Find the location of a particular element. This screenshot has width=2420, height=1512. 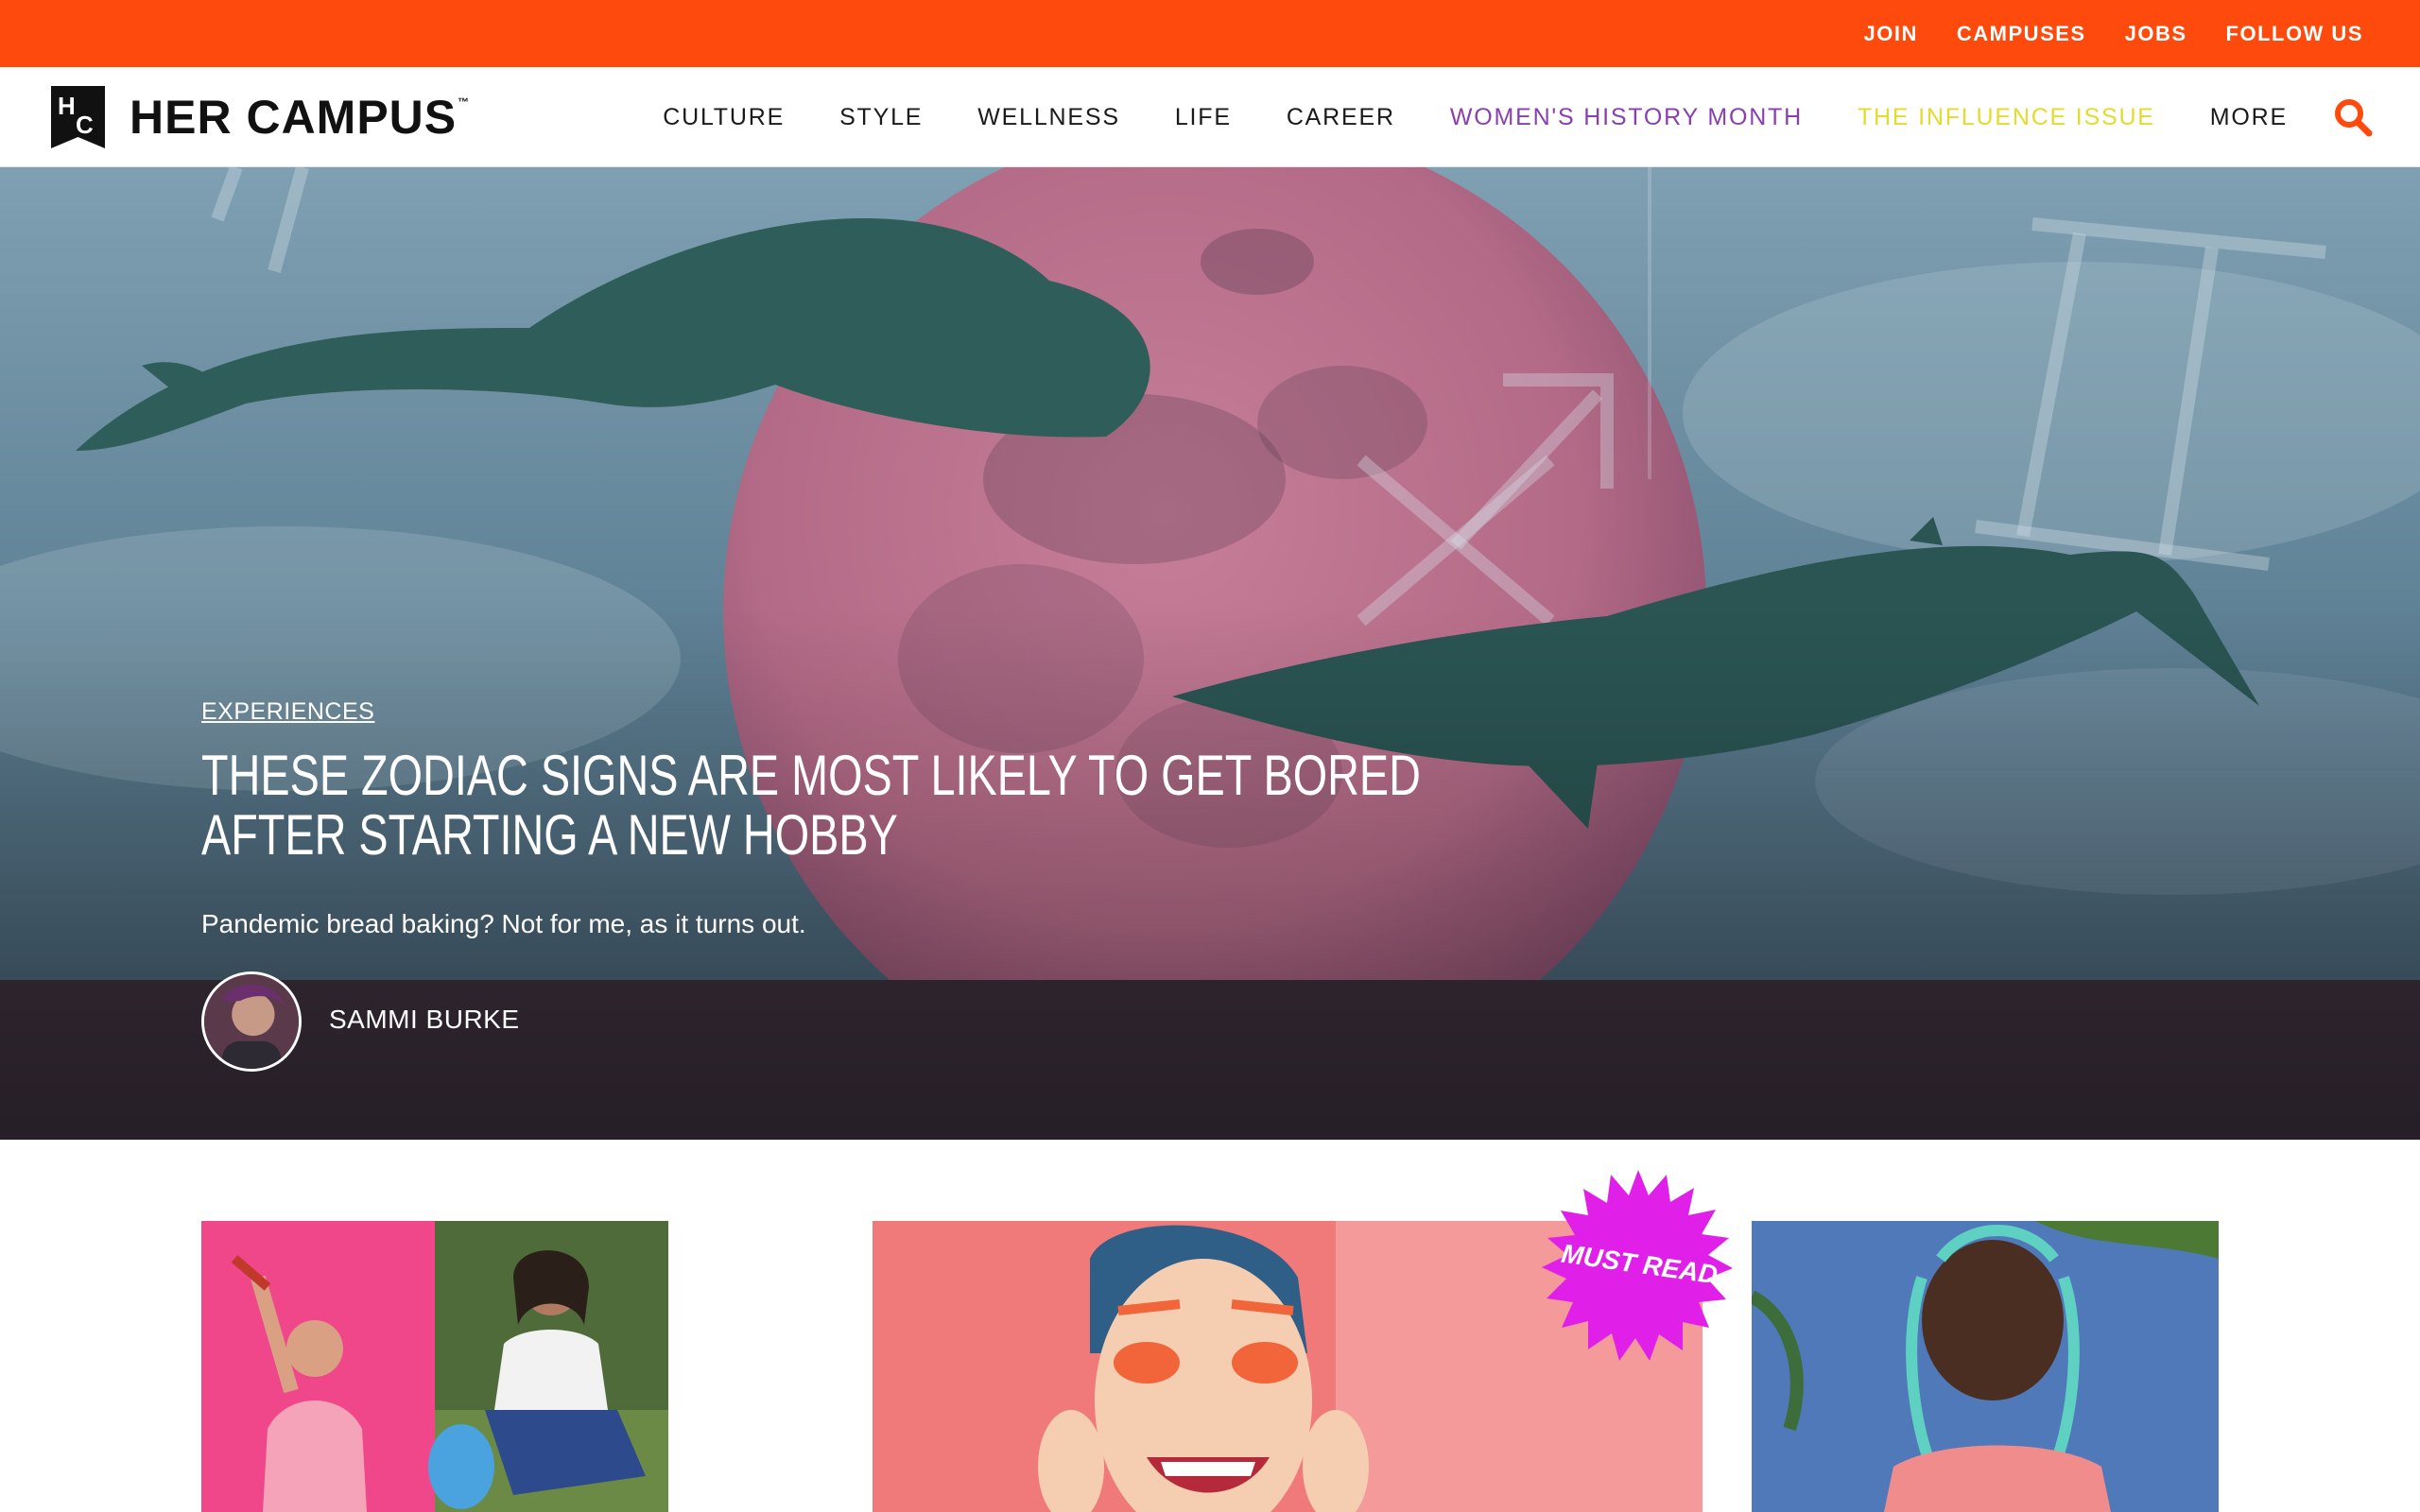

nav-wellness: WELLNESS is located at coordinates (1048, 117).